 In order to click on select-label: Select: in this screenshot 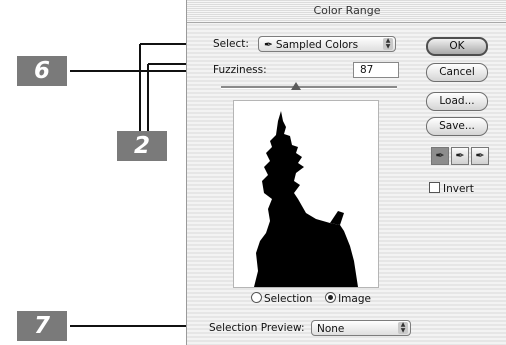, I will do `click(231, 44)`.